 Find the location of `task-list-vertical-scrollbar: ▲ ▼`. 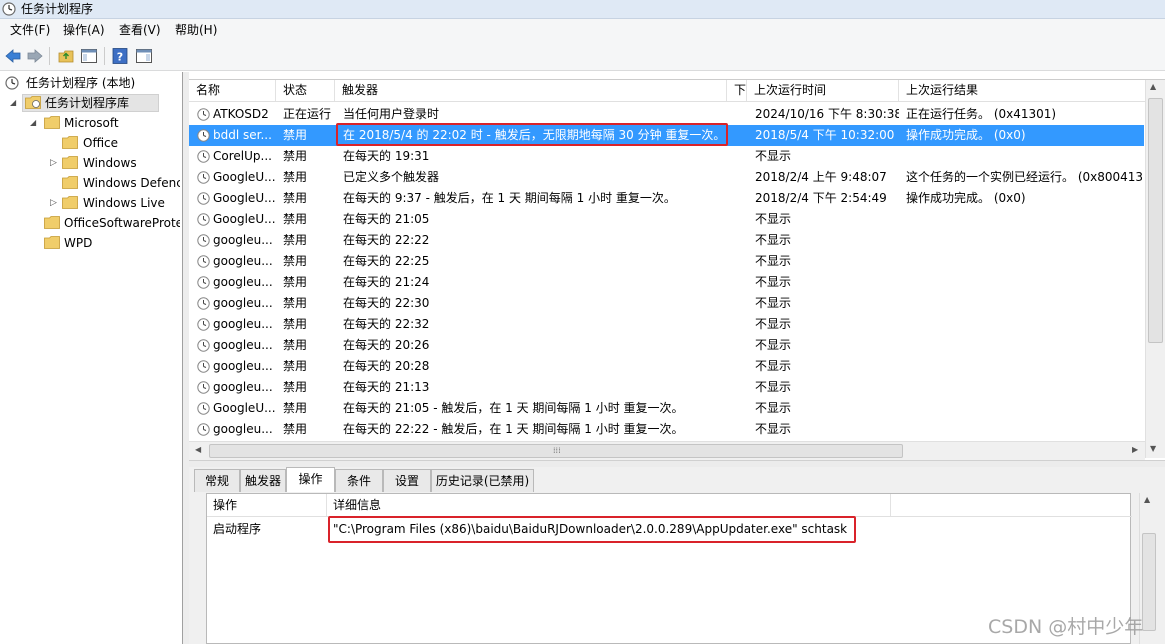

task-list-vertical-scrollbar: ▲ ▼ is located at coordinates (1155, 269).